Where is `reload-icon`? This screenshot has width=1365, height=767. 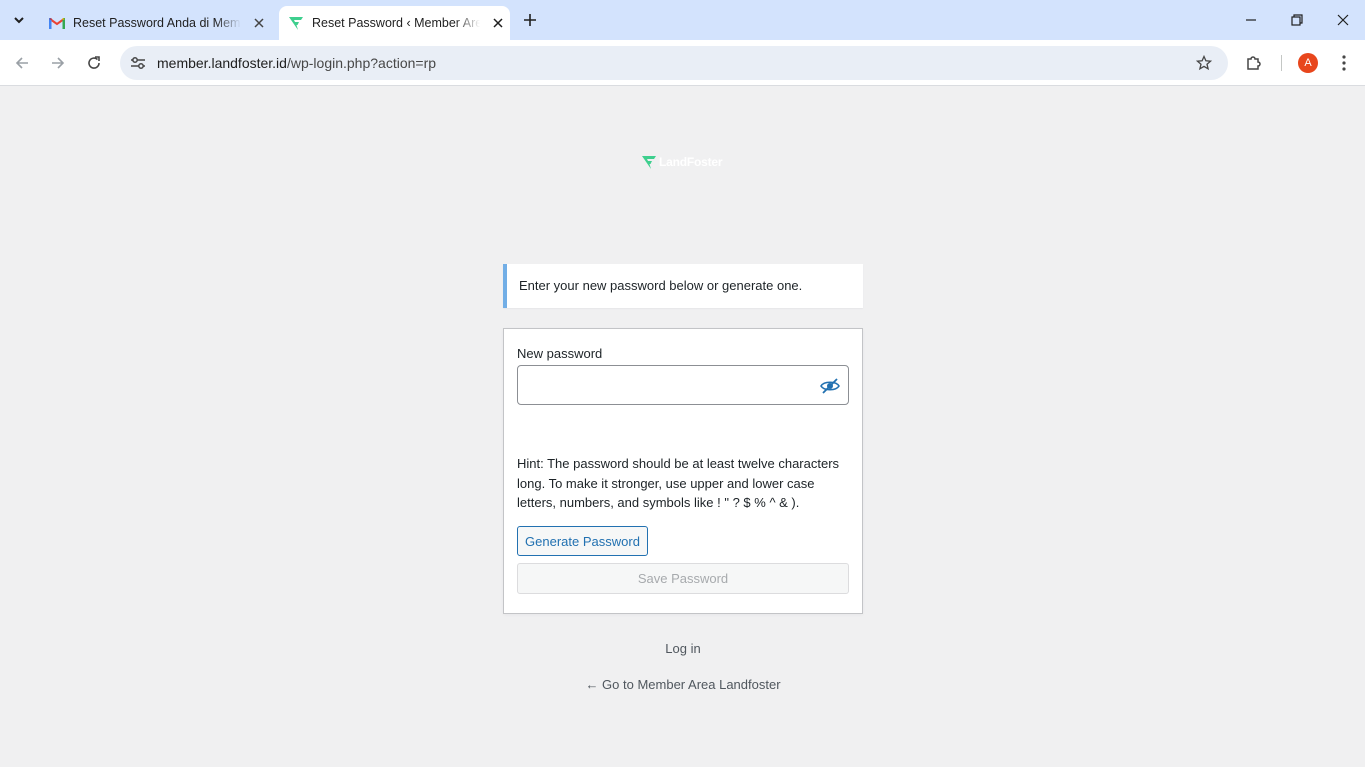
reload-icon is located at coordinates (94, 62).